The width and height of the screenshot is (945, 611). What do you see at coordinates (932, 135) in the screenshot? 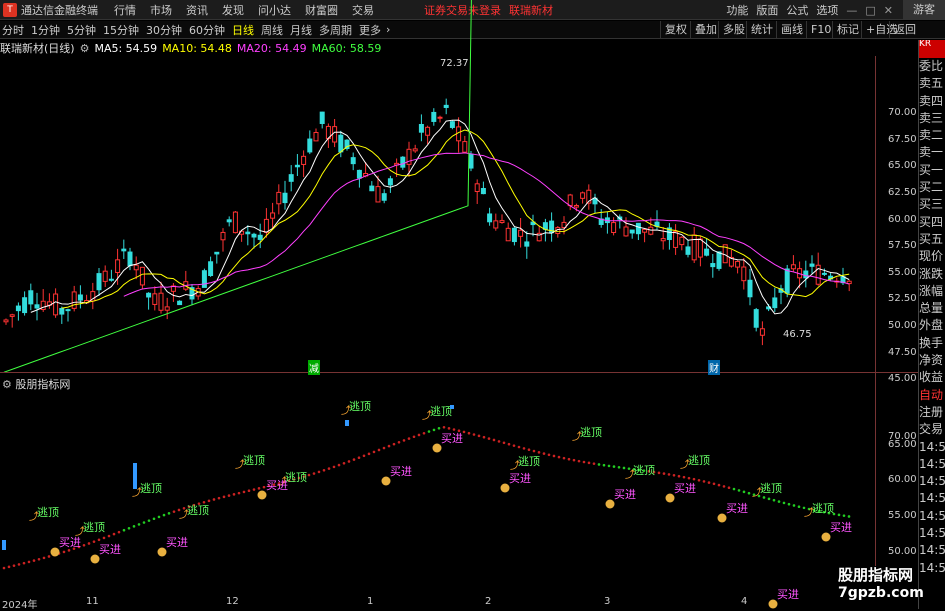
I see `sidebar-item: 卖二` at bounding box center [932, 135].